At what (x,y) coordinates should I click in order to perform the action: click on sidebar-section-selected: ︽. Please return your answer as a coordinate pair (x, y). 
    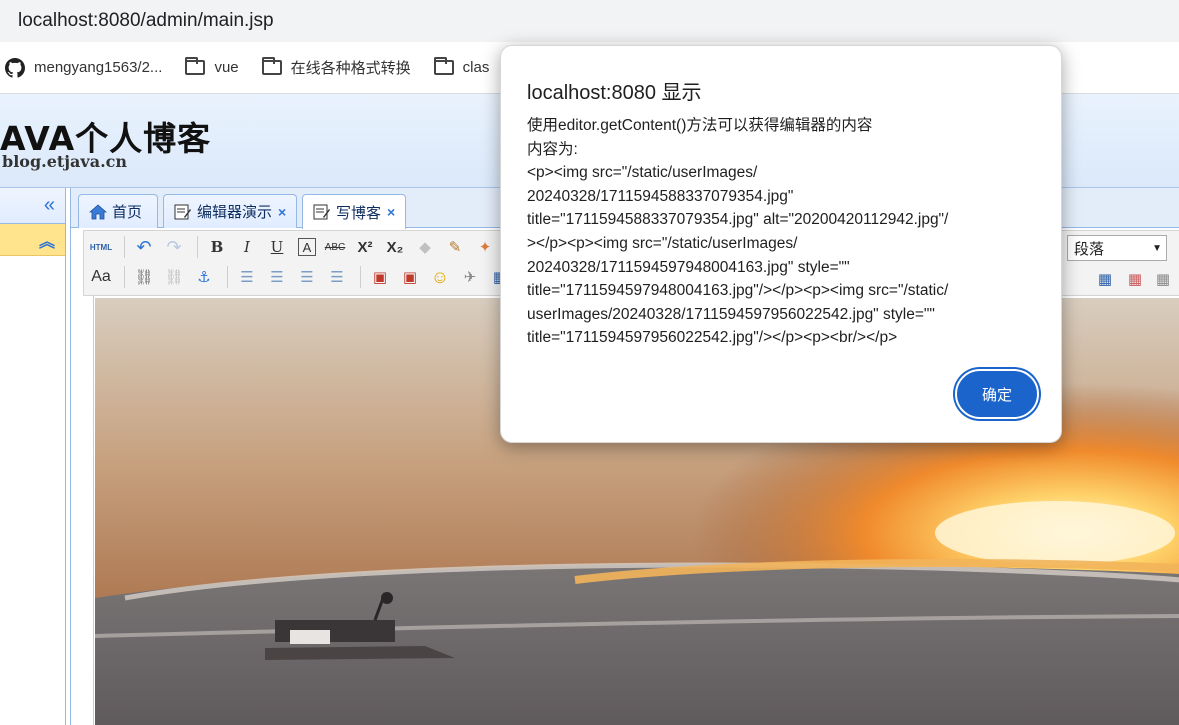
    Looking at the image, I should click on (32, 240).